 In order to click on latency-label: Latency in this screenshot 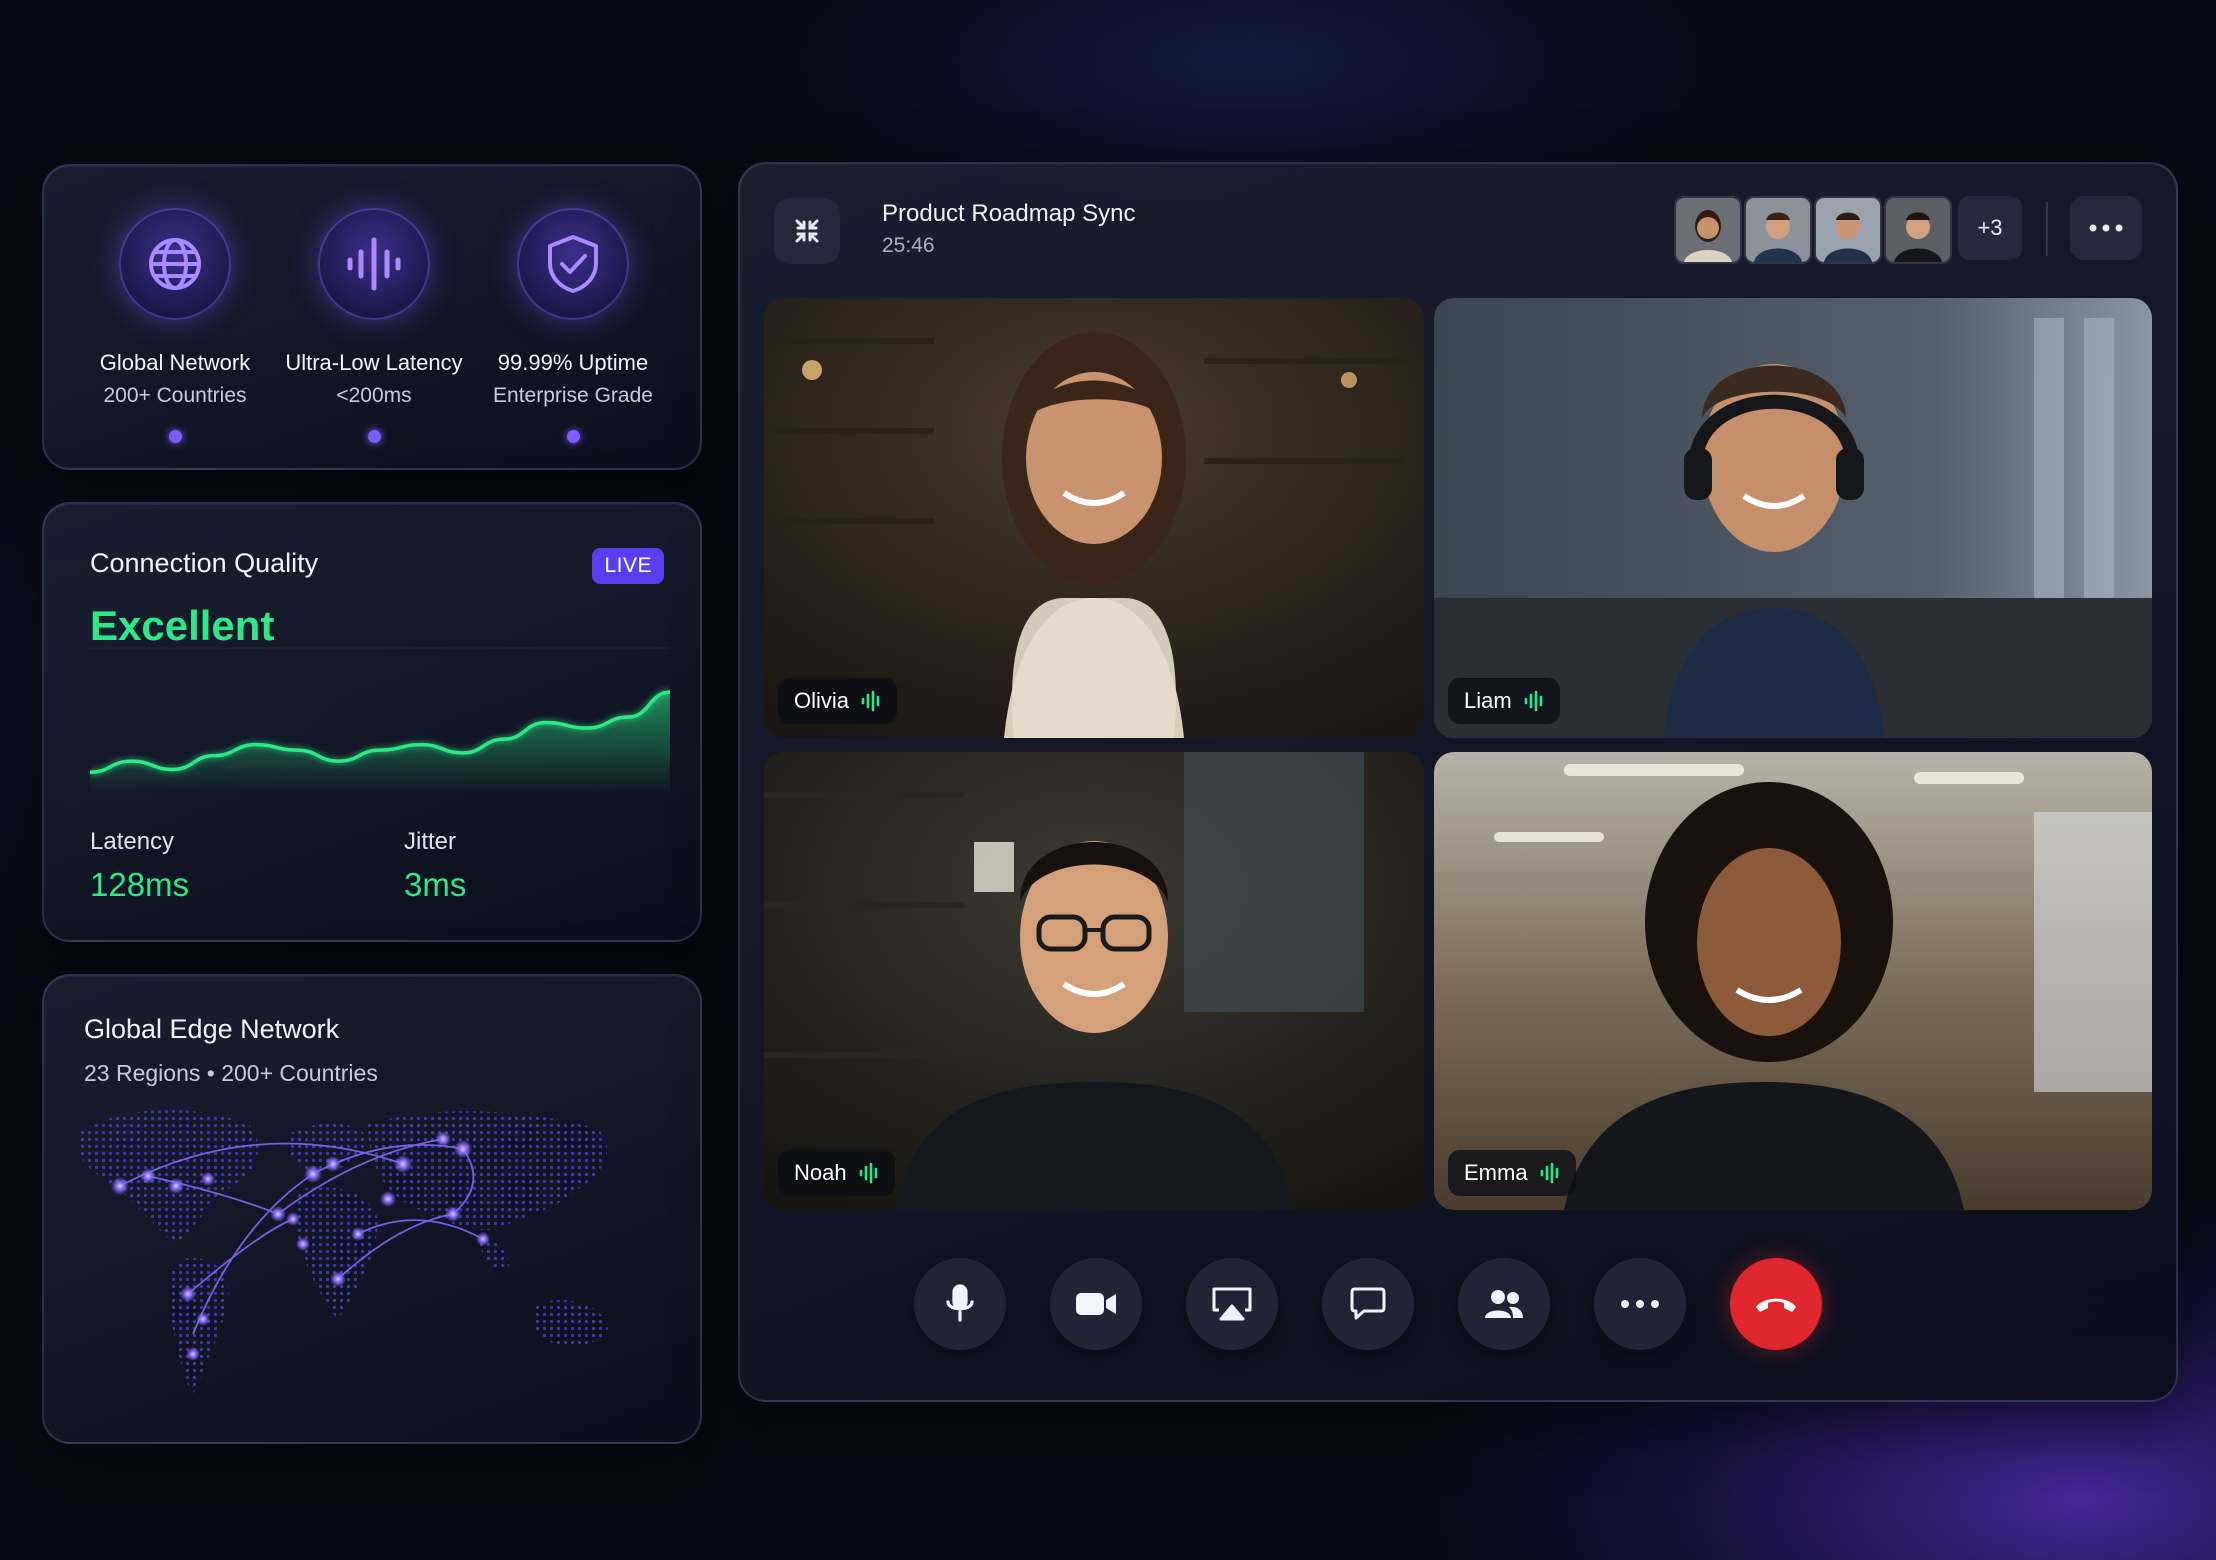, I will do `click(132, 841)`.